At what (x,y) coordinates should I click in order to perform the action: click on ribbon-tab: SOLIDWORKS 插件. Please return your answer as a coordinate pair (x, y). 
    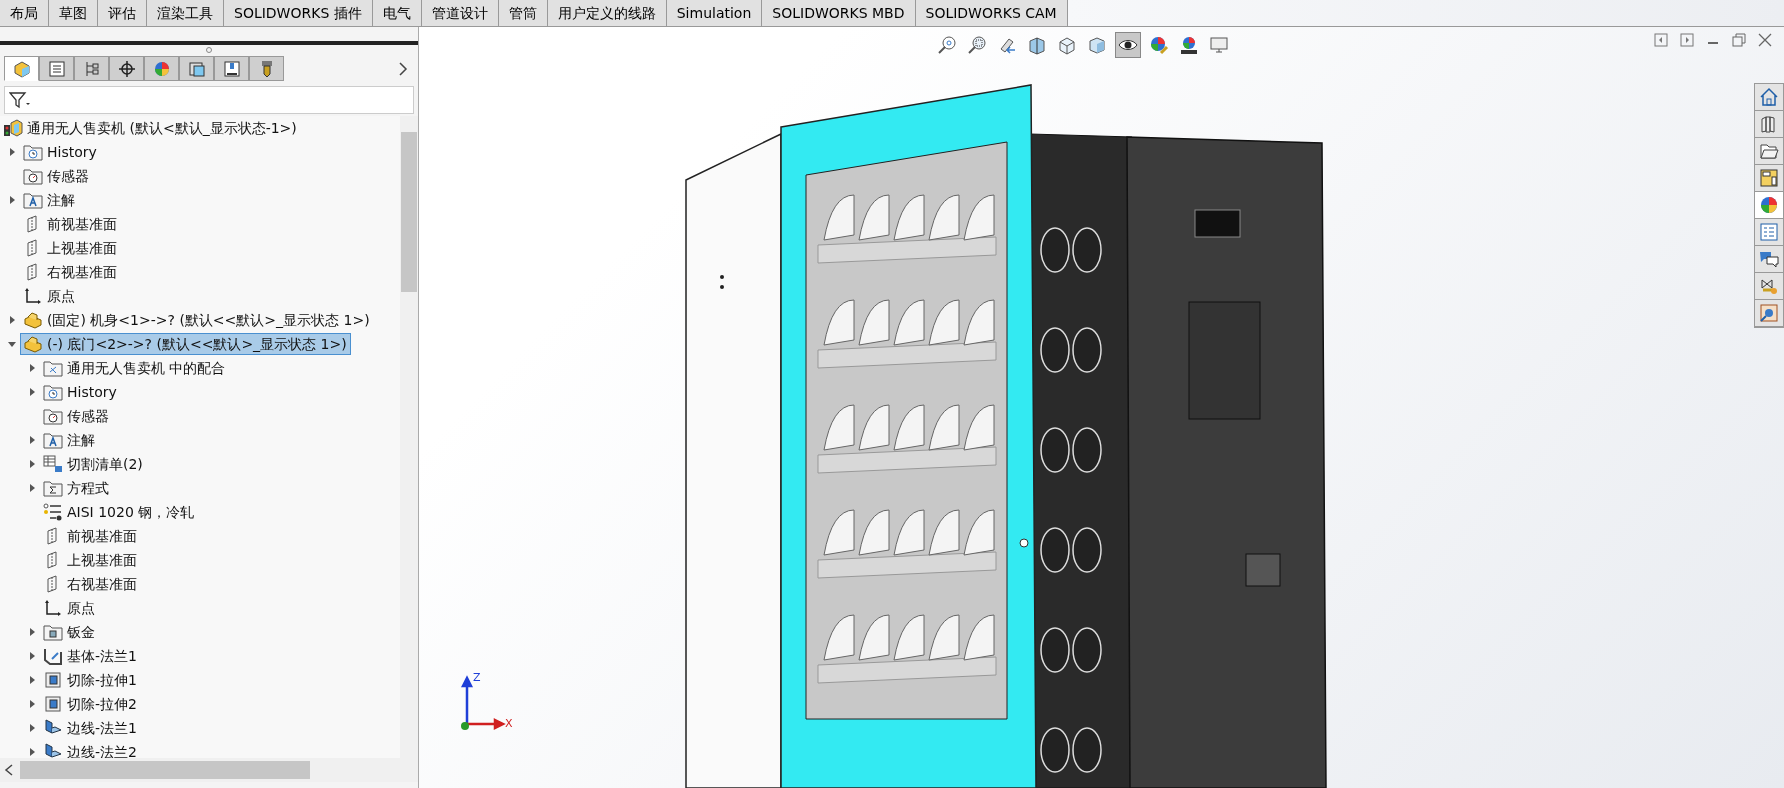
    Looking at the image, I should click on (298, 13).